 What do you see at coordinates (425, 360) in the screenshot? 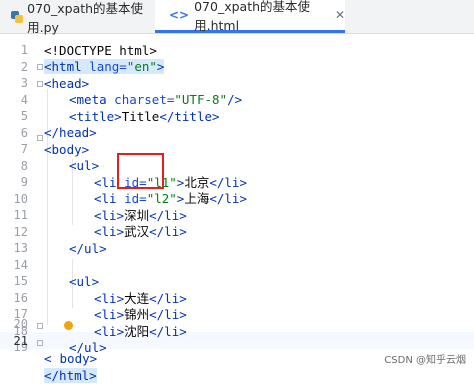
I see `watermark: CSDN @知乎云烟` at bounding box center [425, 360].